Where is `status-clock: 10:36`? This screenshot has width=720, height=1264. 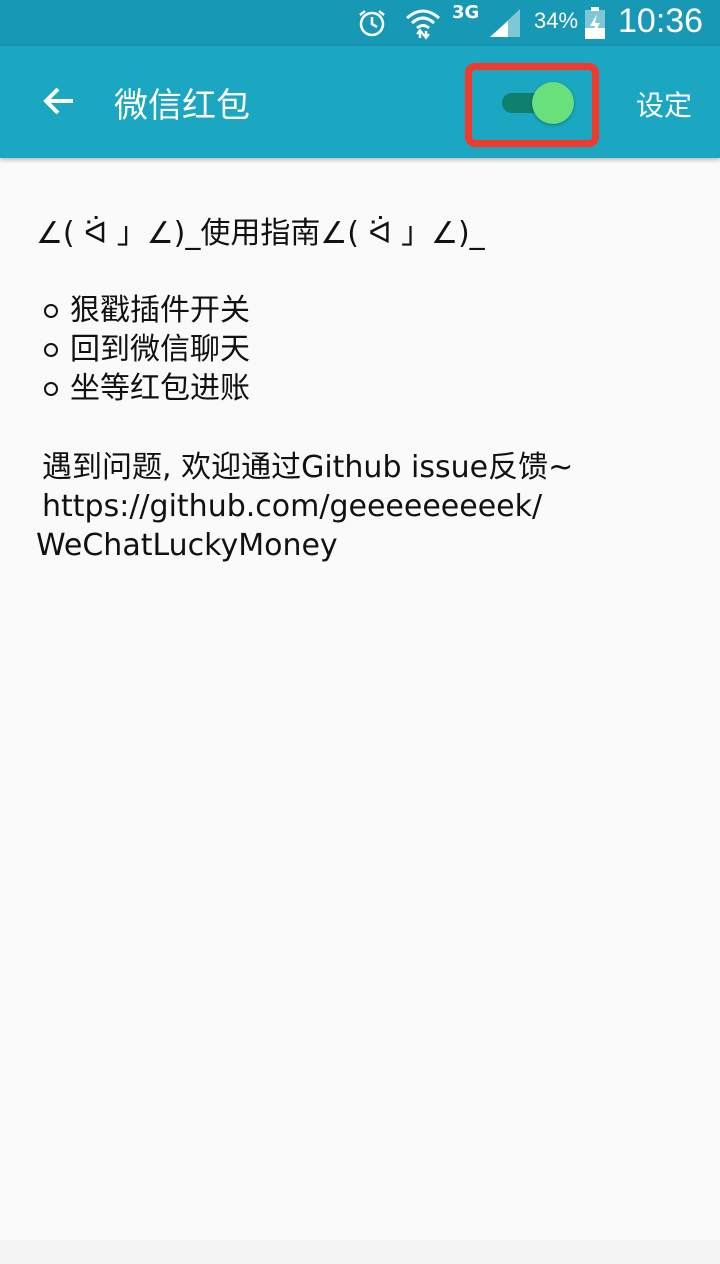
status-clock: 10:36 is located at coordinates (661, 21).